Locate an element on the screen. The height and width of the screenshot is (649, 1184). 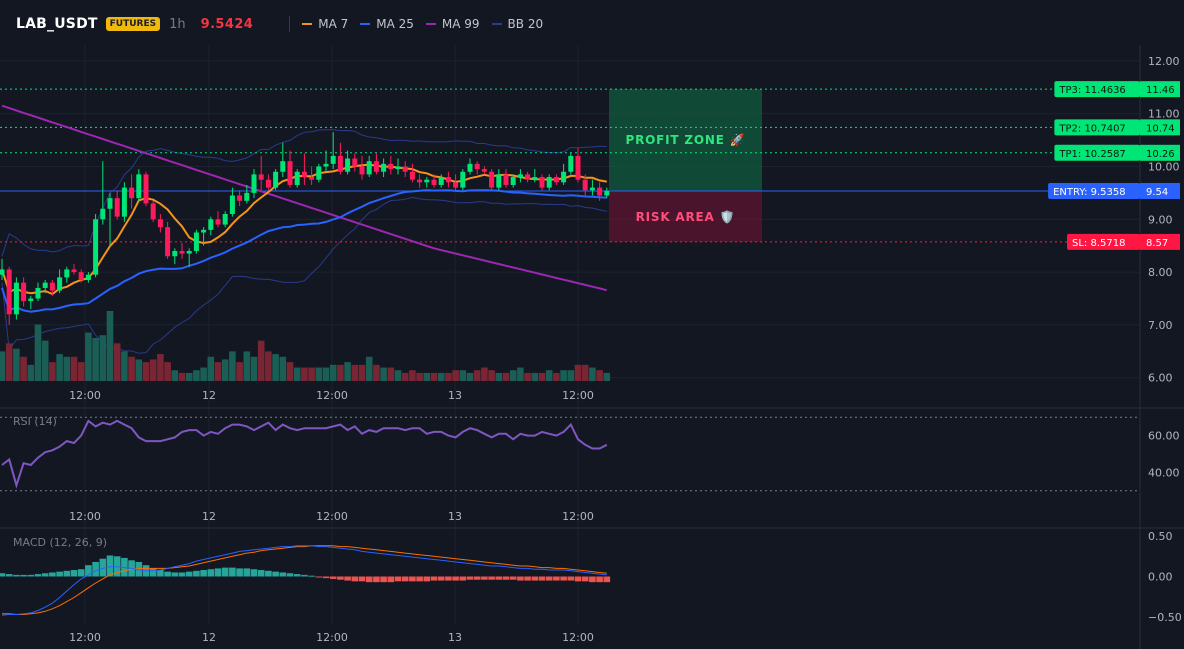
legend-bb20: BB 20 is located at coordinates (517, 24).